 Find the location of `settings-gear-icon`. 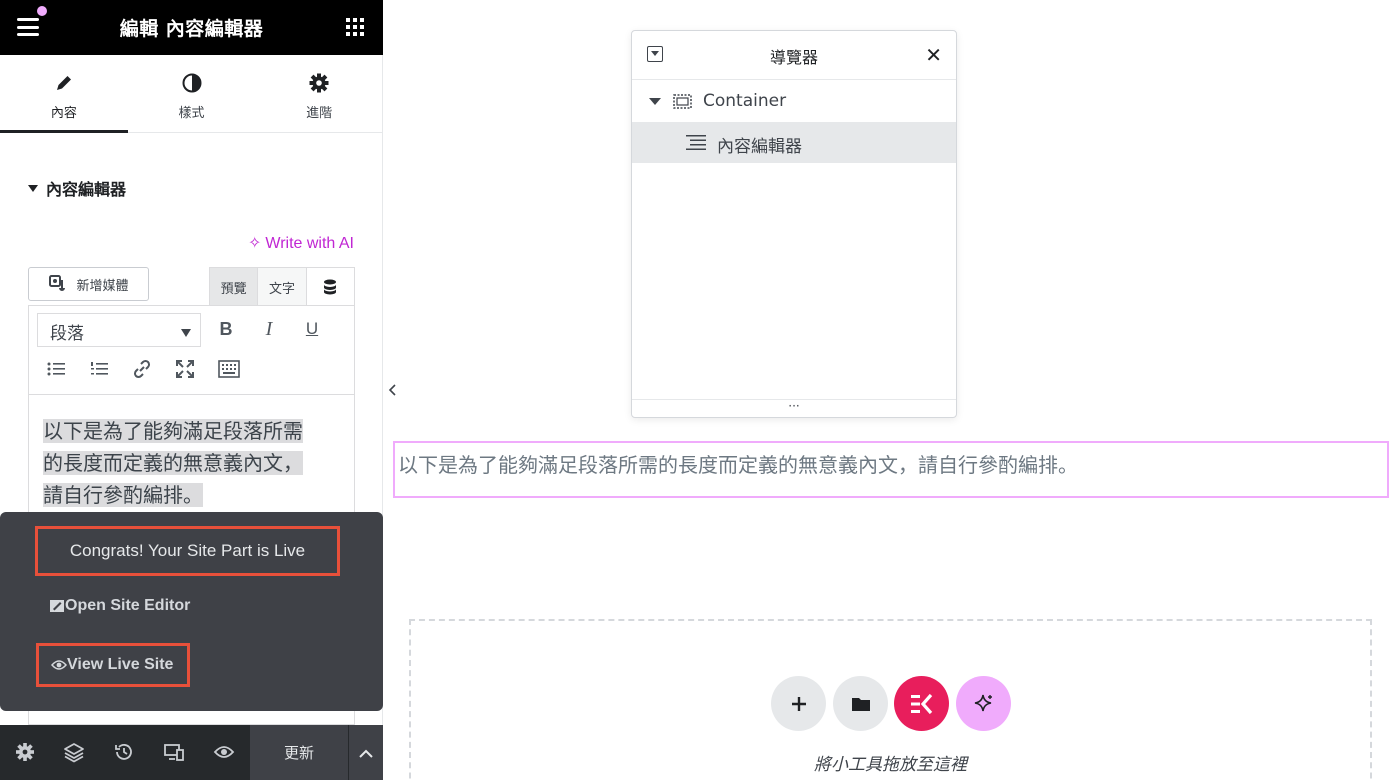

settings-gear-icon is located at coordinates (25, 752).